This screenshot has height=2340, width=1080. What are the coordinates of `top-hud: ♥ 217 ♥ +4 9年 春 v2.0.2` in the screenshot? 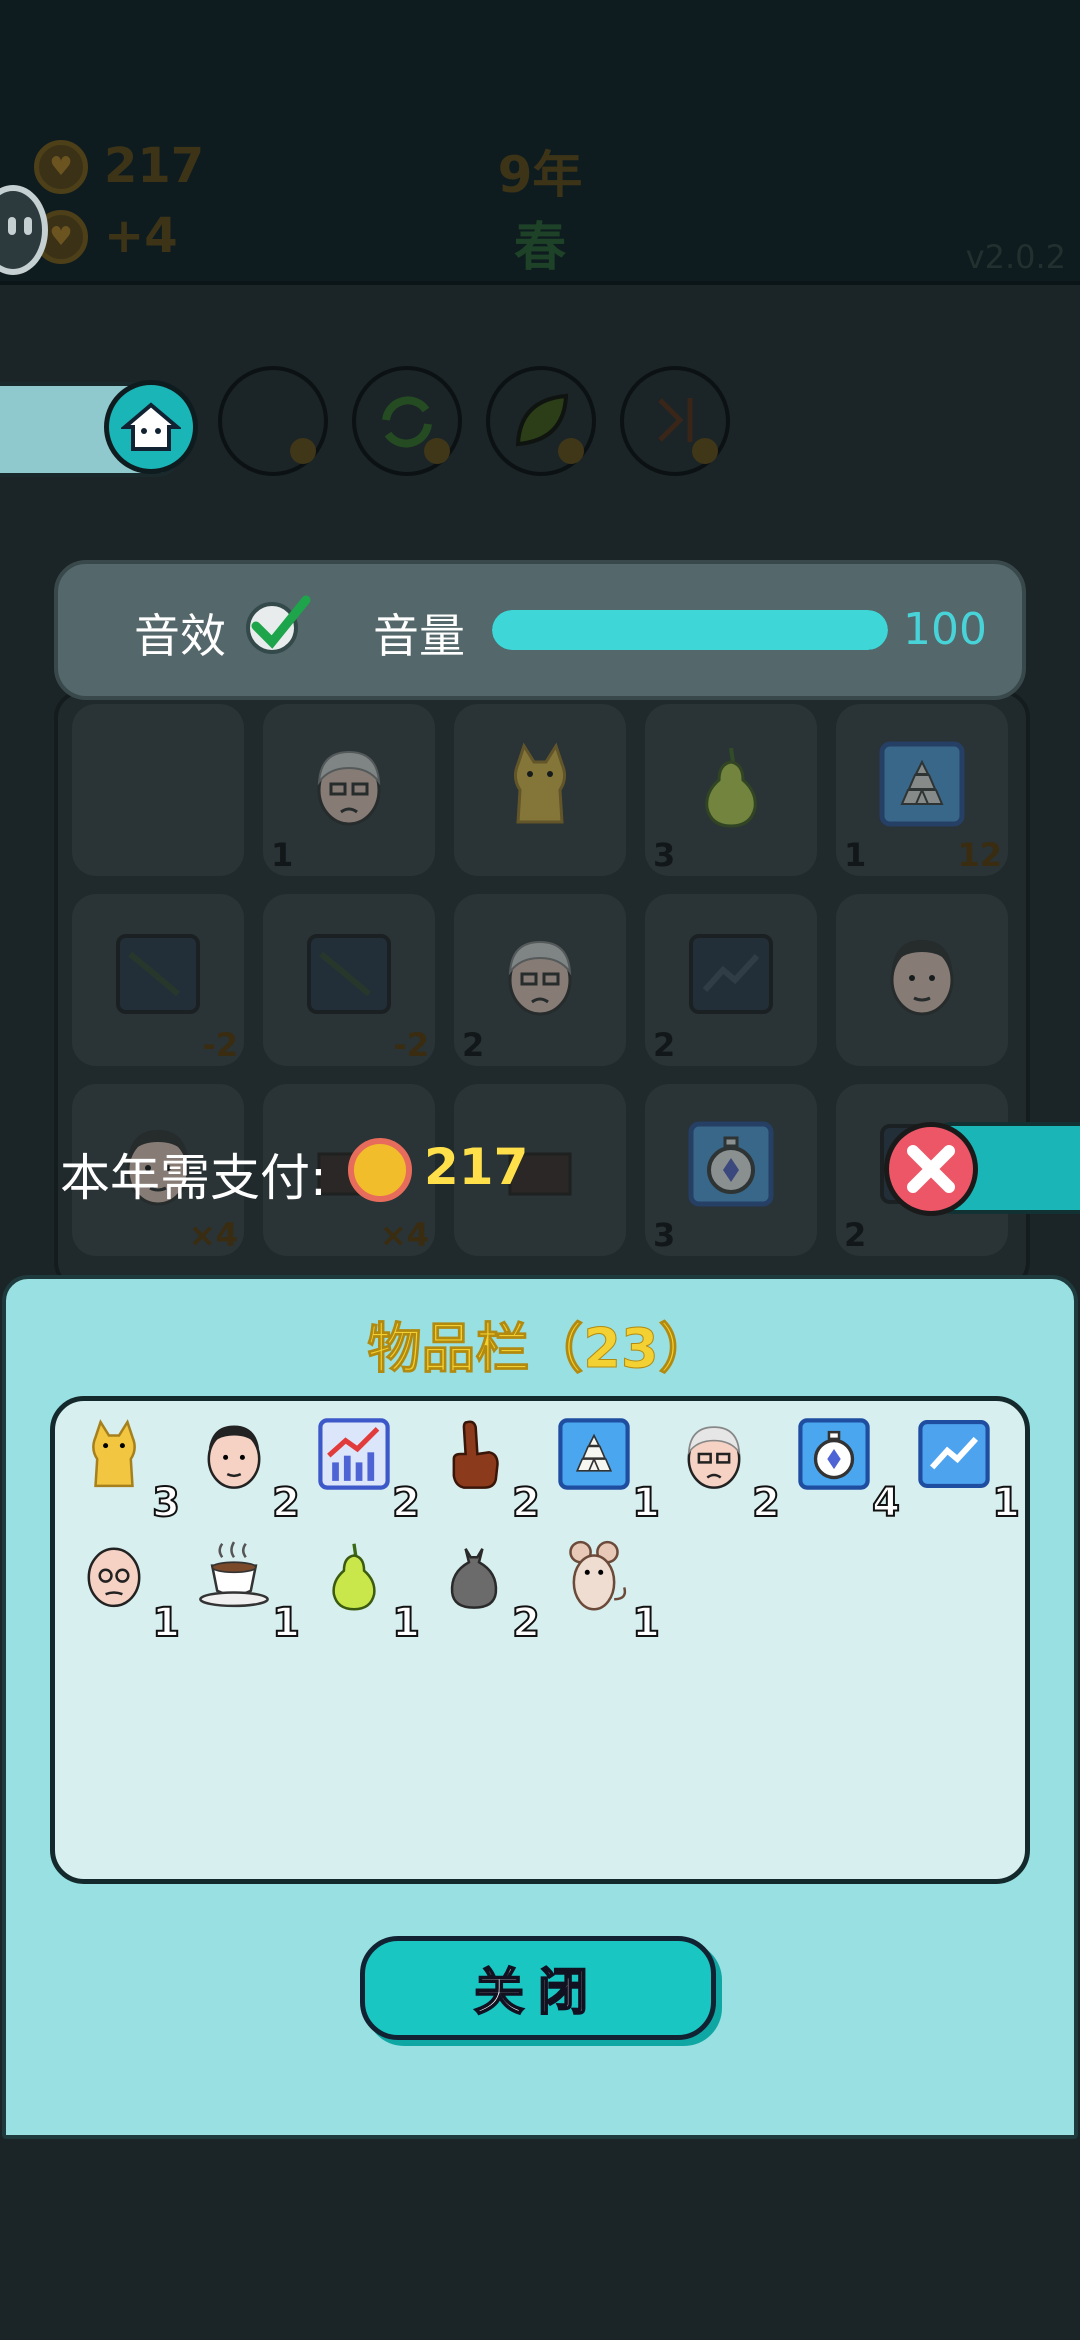 It's located at (540, 142).